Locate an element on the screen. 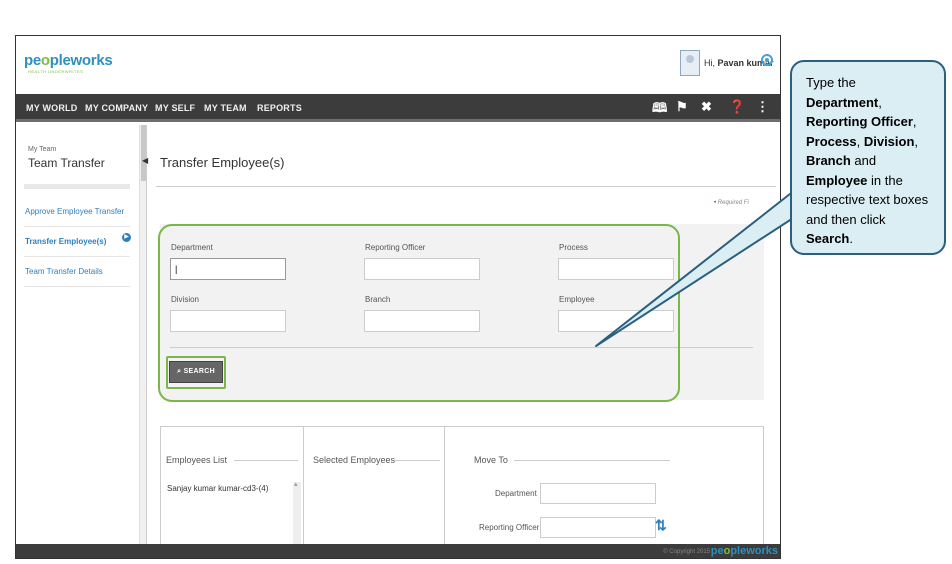 The width and height of the screenshot is (952, 564). required-fields-note: • Required Fi is located at coordinates (731, 203).